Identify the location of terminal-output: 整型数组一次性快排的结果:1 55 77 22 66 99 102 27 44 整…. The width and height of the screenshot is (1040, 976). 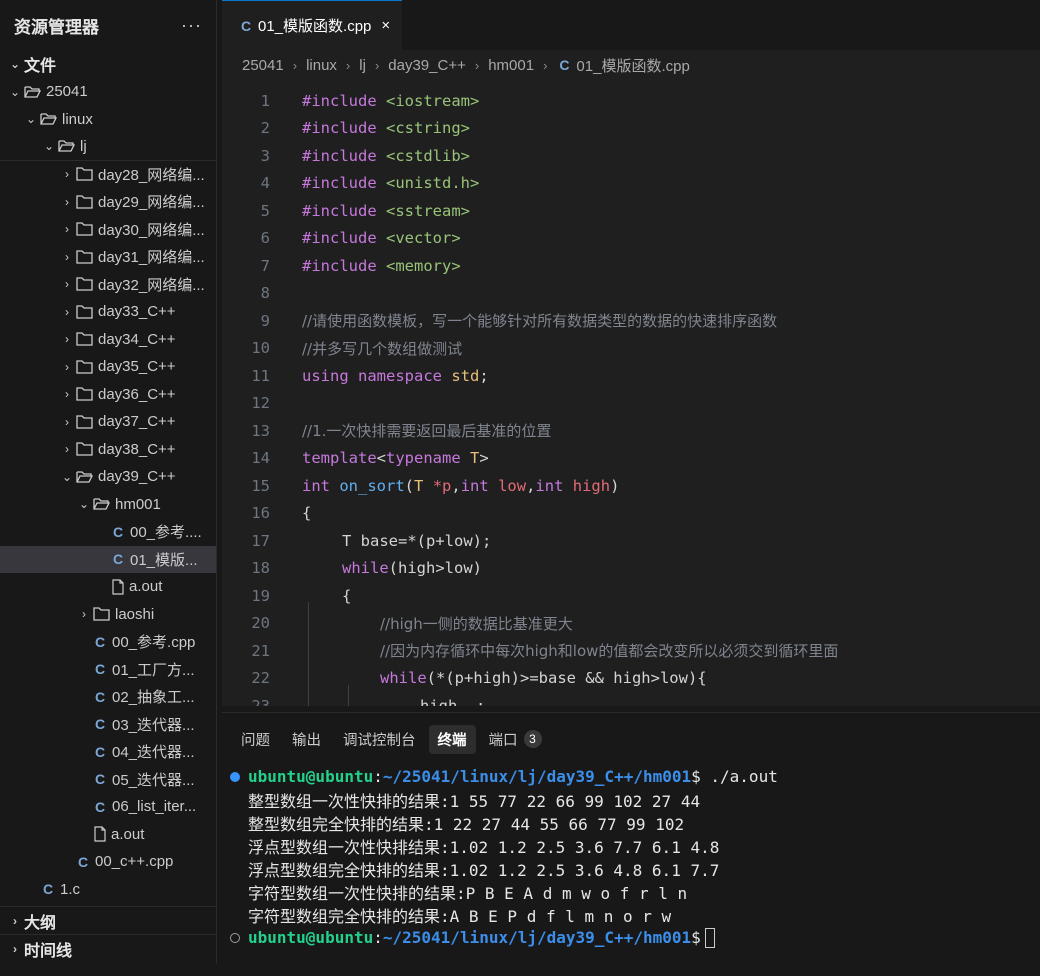
(635, 857).